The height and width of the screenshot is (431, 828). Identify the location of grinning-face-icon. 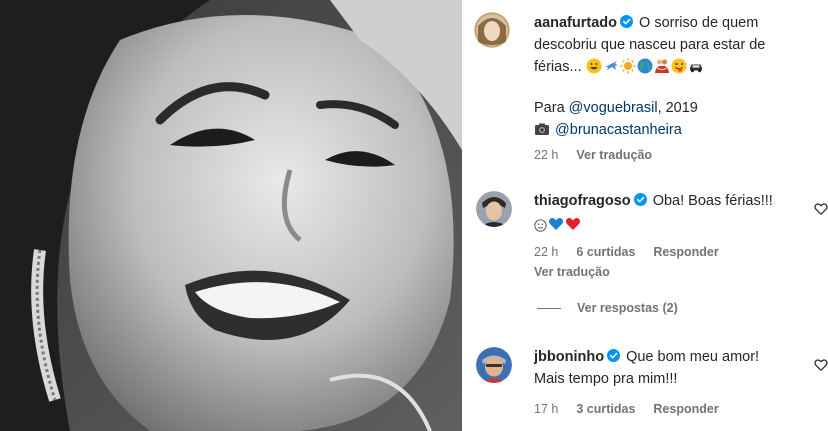
(594, 66).